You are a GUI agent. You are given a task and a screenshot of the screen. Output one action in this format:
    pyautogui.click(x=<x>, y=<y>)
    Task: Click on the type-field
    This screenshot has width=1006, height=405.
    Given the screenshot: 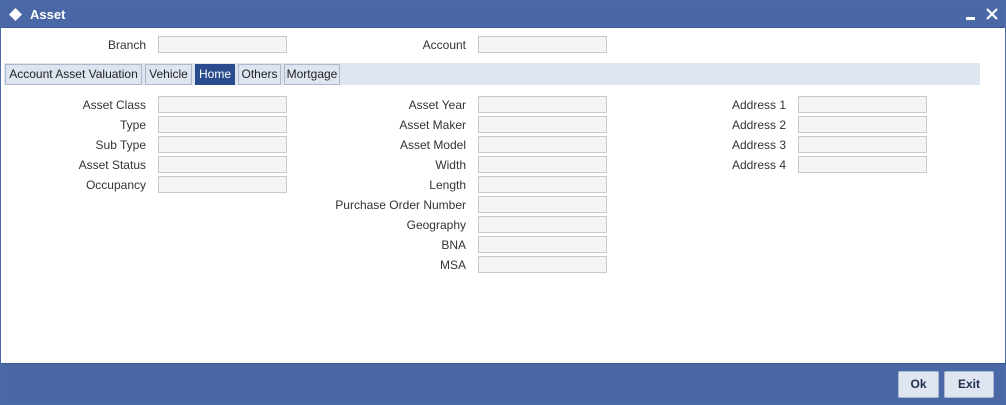 What is the action you would take?
    pyautogui.click(x=222, y=124)
    